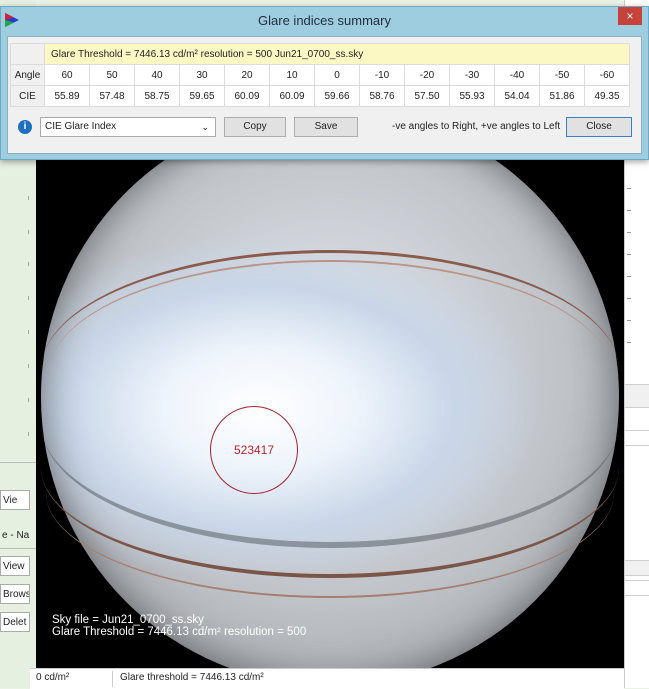  Describe the element at coordinates (472, 96) in the screenshot. I see `cie-value-cell: 55.93` at that location.